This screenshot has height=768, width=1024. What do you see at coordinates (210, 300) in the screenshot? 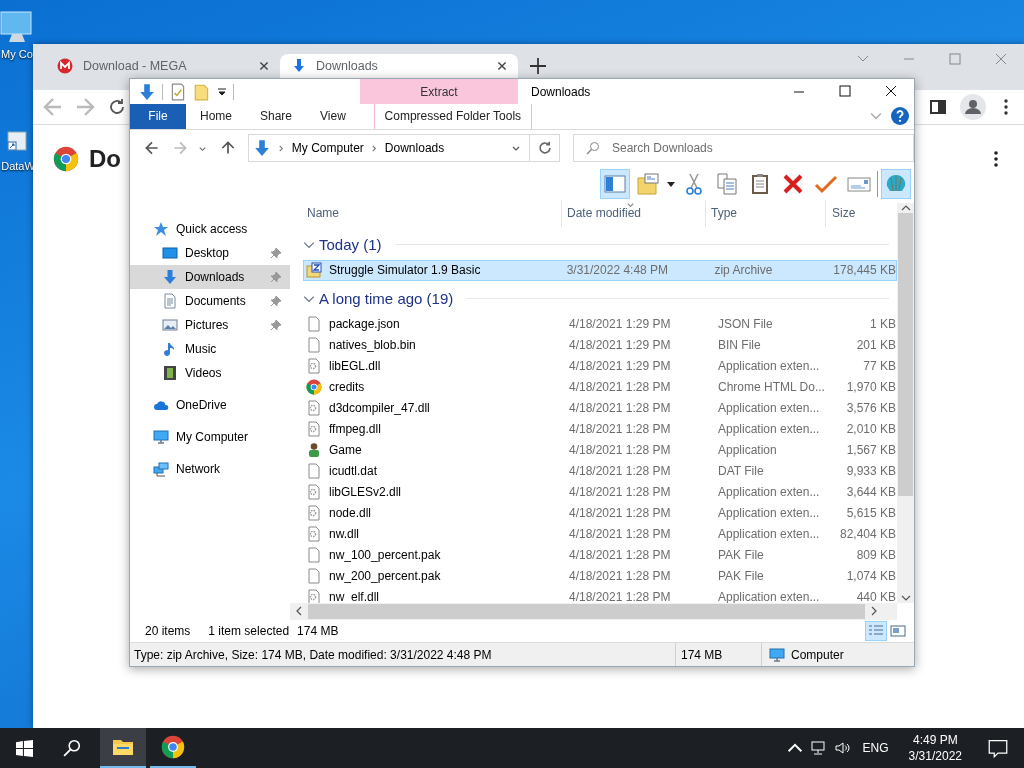
I see `nav-item: Documents` at bounding box center [210, 300].